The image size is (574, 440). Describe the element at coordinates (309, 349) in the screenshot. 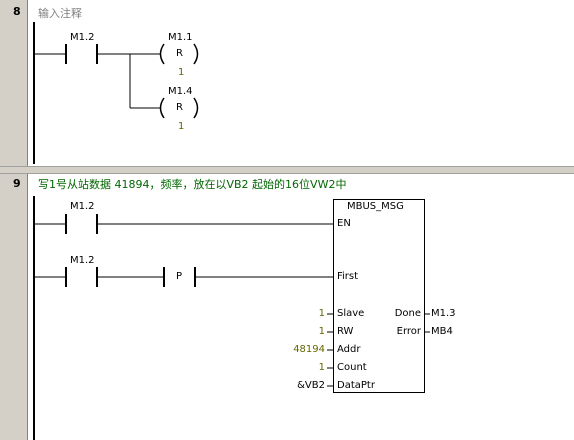

I see `addr-value: 48194` at that location.